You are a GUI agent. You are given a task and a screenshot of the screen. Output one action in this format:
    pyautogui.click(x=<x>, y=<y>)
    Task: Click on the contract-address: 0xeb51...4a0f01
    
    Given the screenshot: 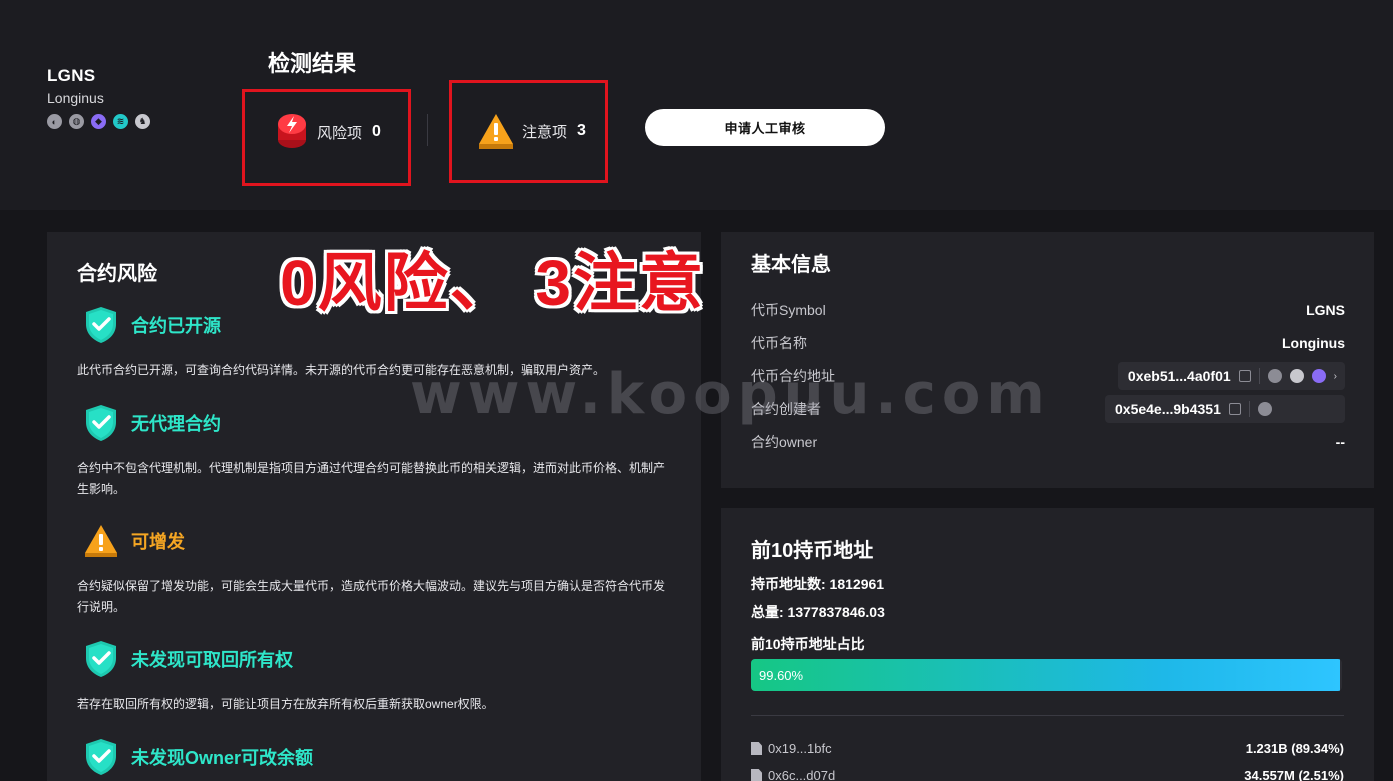 What is the action you would take?
    pyautogui.click(x=1179, y=376)
    